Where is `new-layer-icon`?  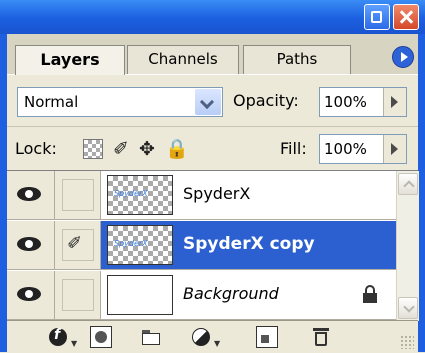
new-layer-icon is located at coordinates (267, 337).